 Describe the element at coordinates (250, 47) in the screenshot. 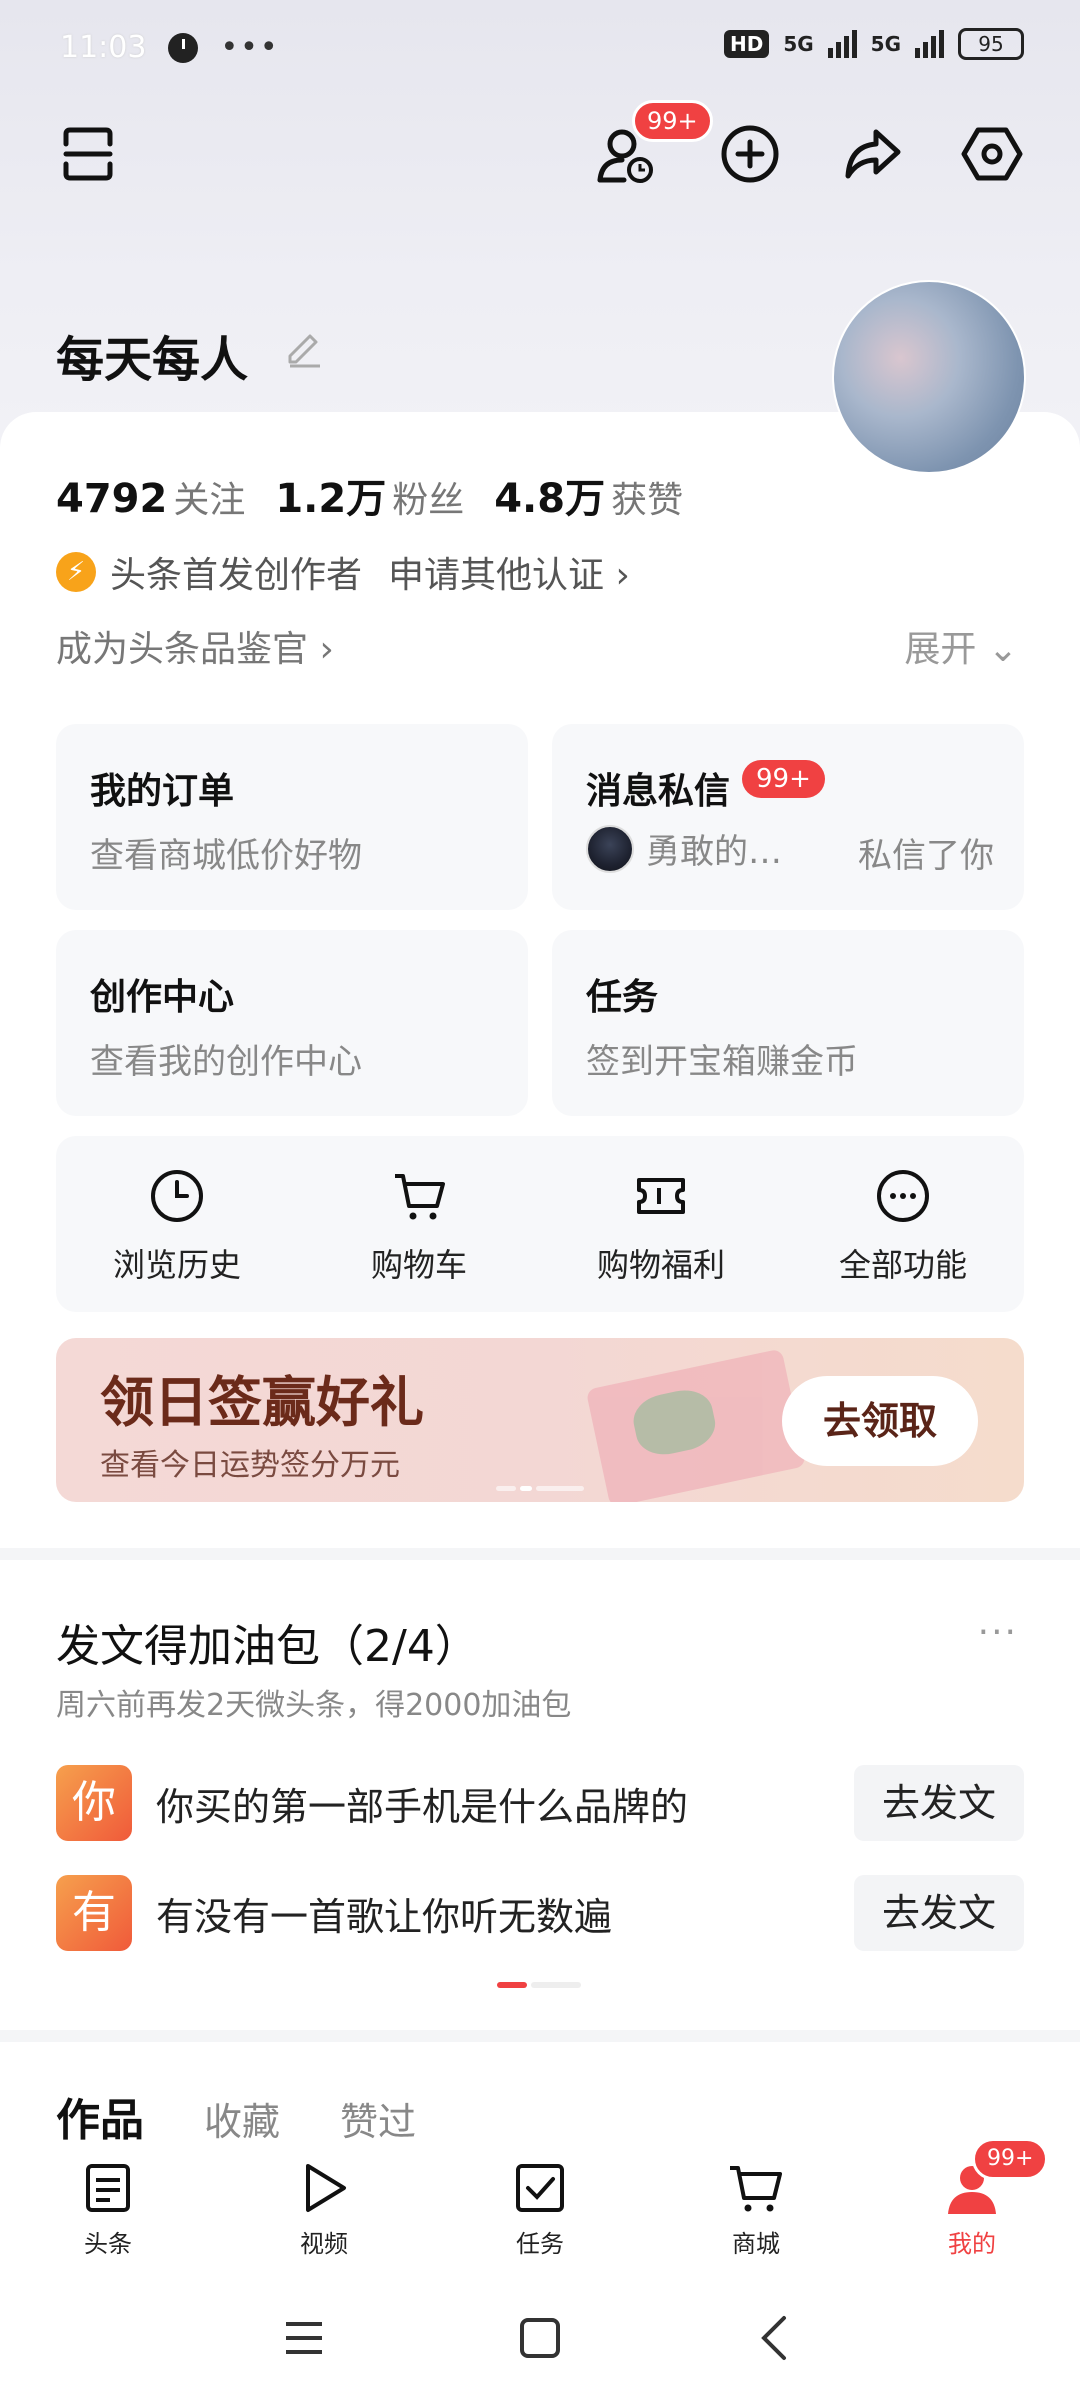

I see `status-more-icon: •••` at that location.